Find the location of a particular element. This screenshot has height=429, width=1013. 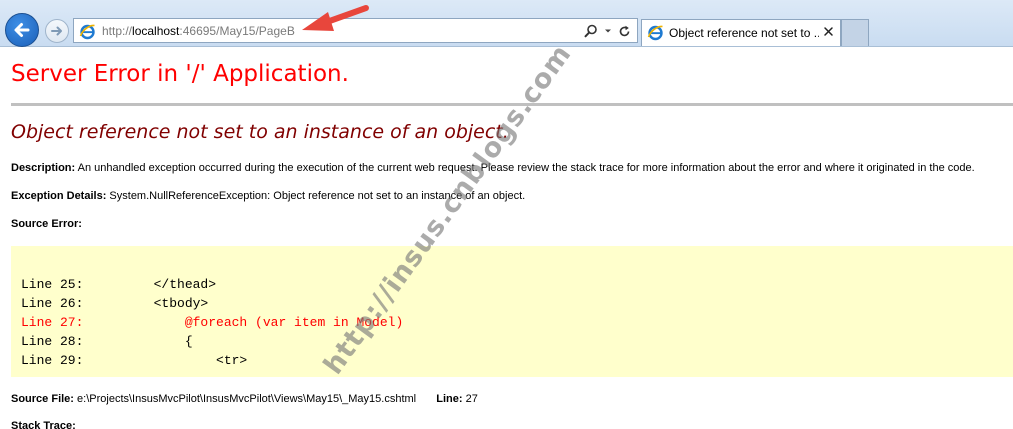

new-tab-button is located at coordinates (855, 32).